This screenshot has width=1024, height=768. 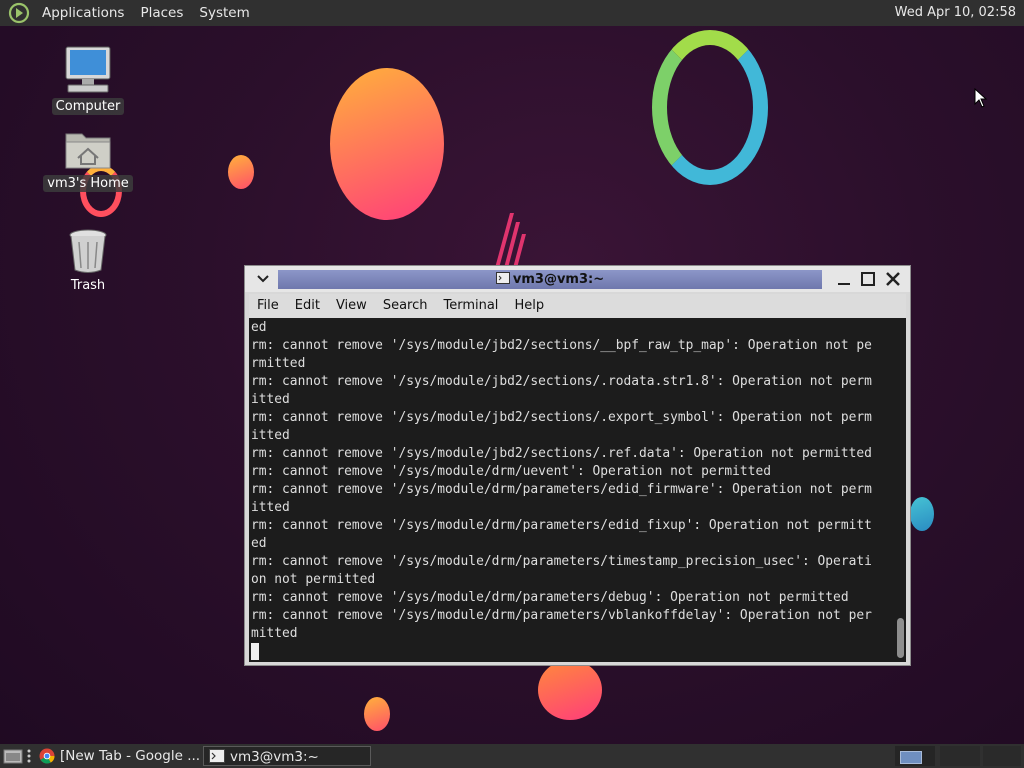 What do you see at coordinates (88, 151) in the screenshot?
I see `home-folder-icon` at bounding box center [88, 151].